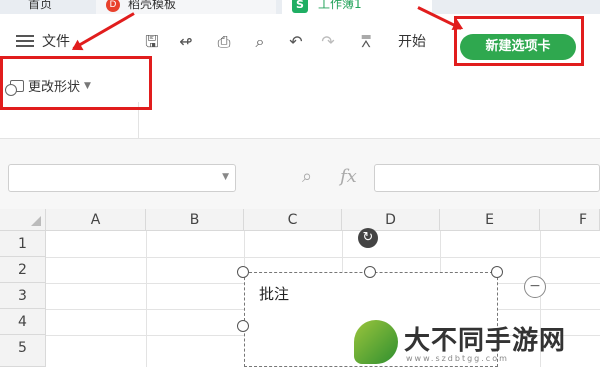 The height and width of the screenshot is (367, 600). I want to click on quick-save-icon: ↫, so click(186, 42).